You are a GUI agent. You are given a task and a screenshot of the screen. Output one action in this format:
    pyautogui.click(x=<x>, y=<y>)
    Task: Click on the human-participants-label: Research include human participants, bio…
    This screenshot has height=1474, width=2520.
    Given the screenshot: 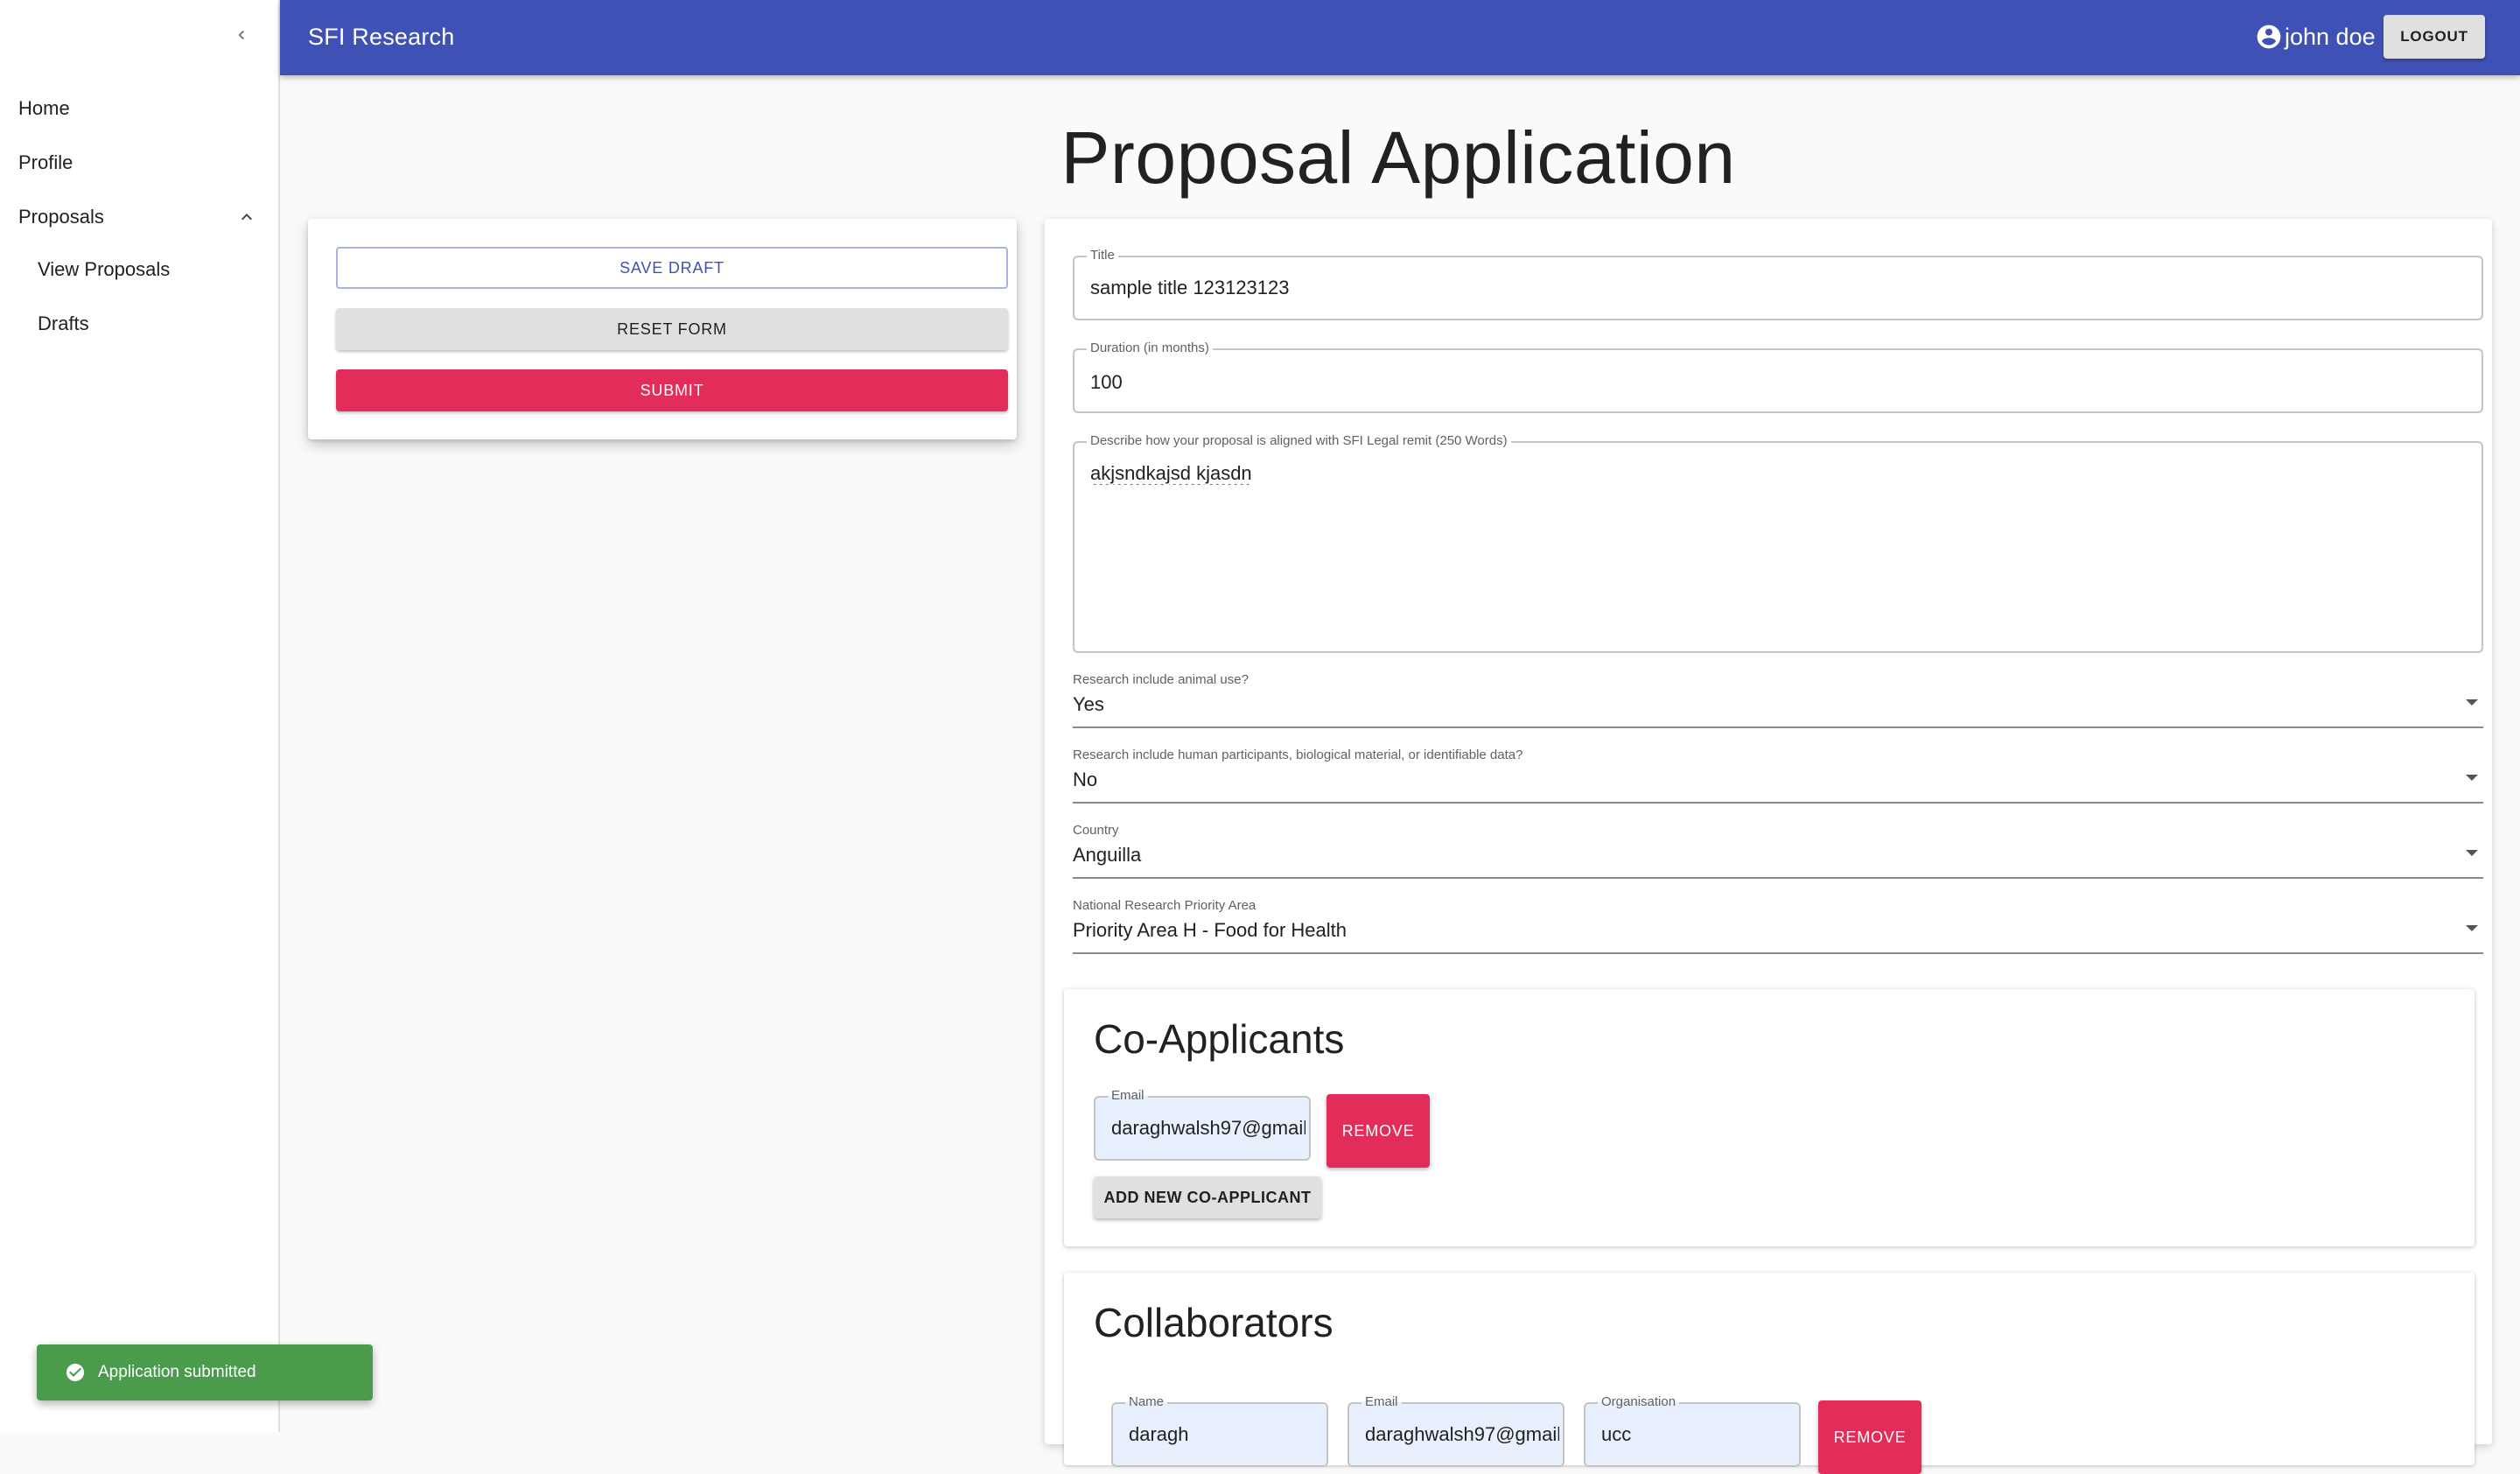 What is the action you would take?
    pyautogui.click(x=1298, y=755)
    